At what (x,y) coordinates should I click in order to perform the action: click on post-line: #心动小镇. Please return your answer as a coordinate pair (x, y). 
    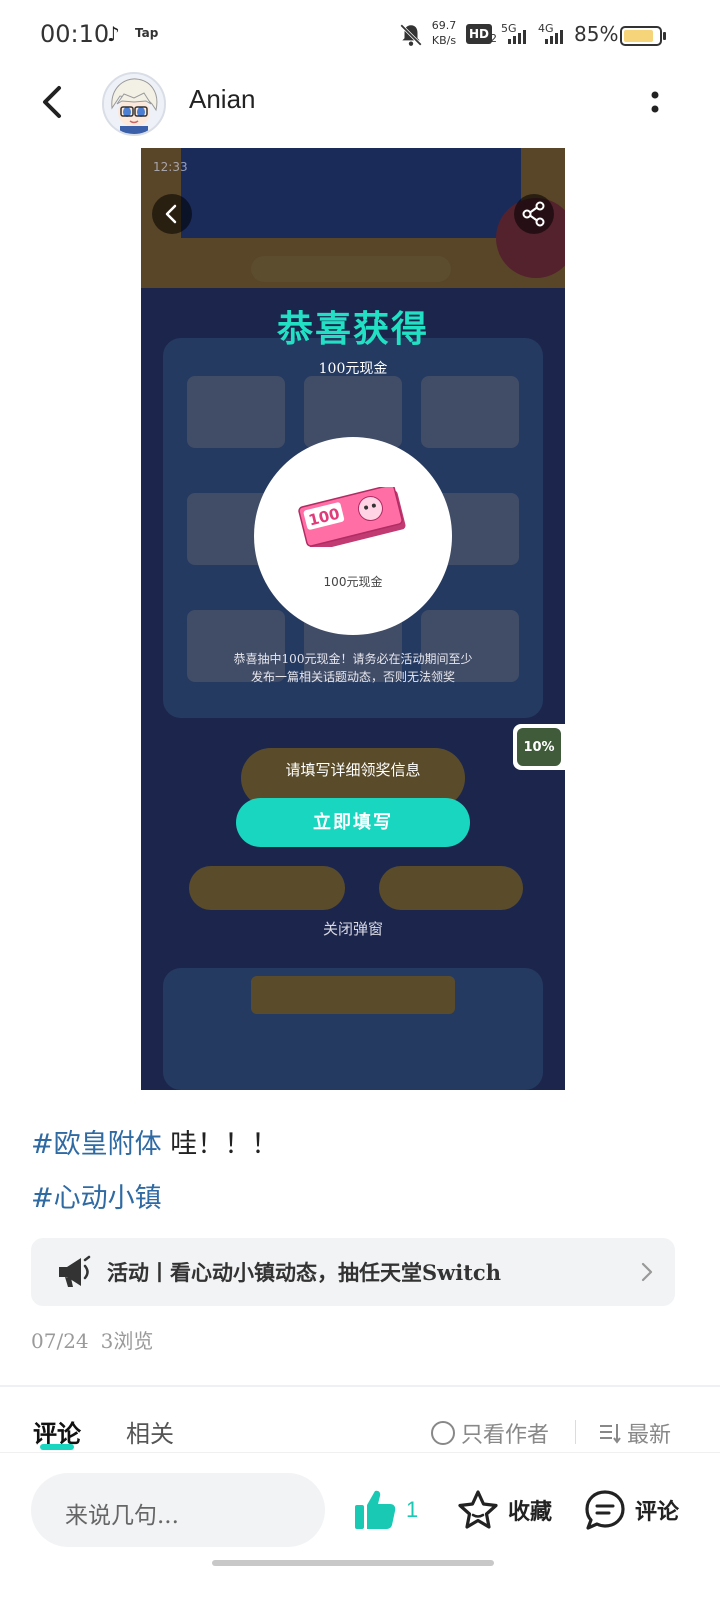
    Looking at the image, I should click on (361, 1199).